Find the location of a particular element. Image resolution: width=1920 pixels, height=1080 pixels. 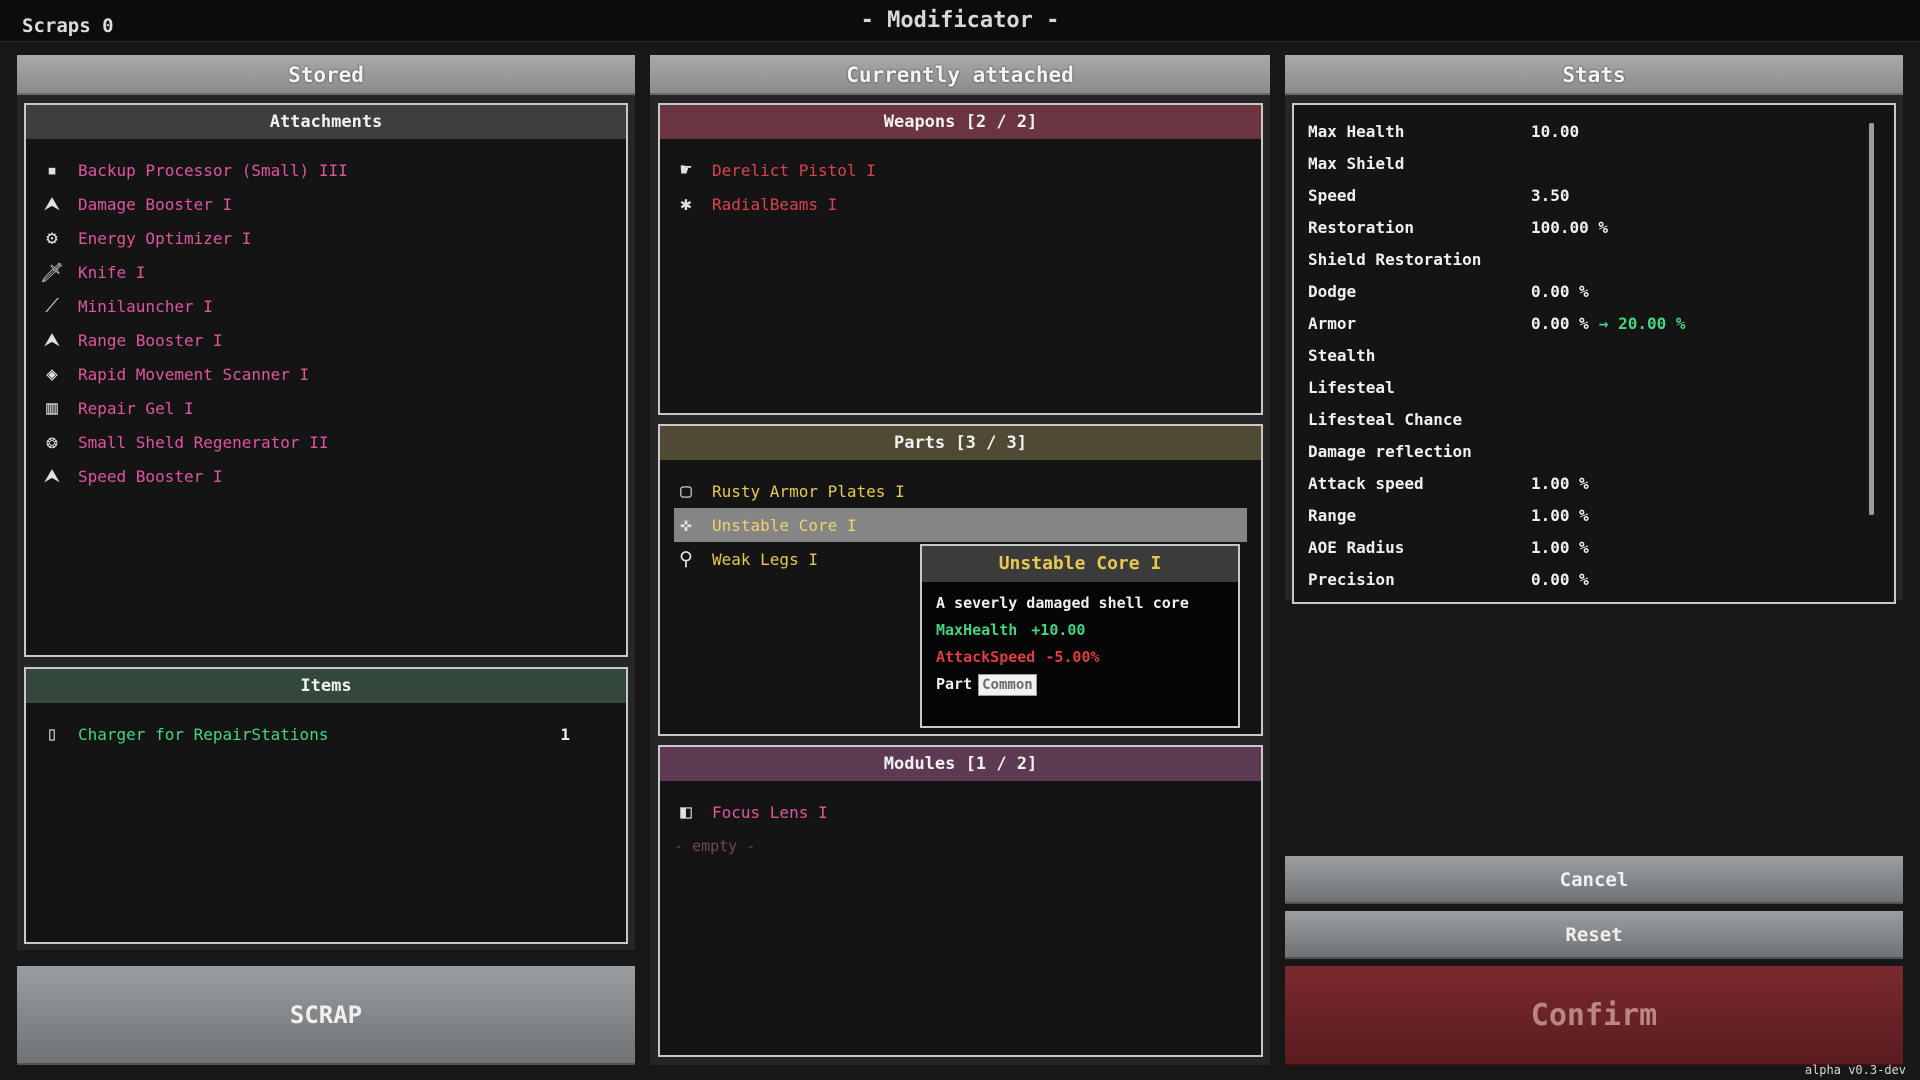

tooltip-stat2-name: AttackSpeed is located at coordinates (986, 657).